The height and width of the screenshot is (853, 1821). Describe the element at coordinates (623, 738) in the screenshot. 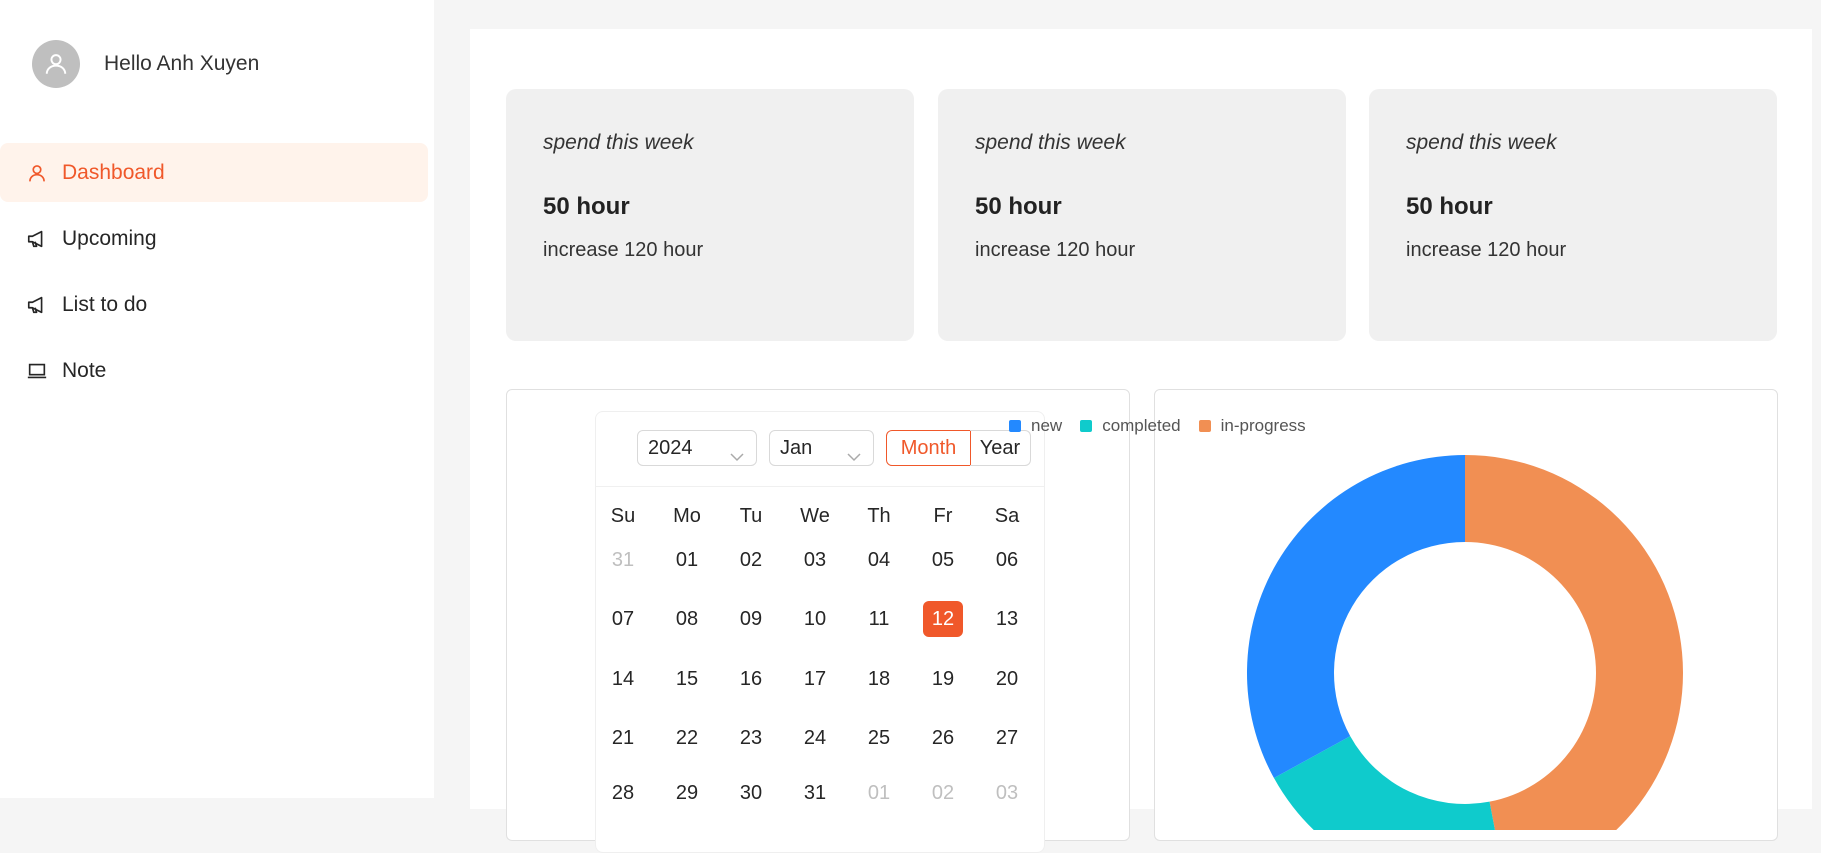

I see `calendar-day: 21` at that location.